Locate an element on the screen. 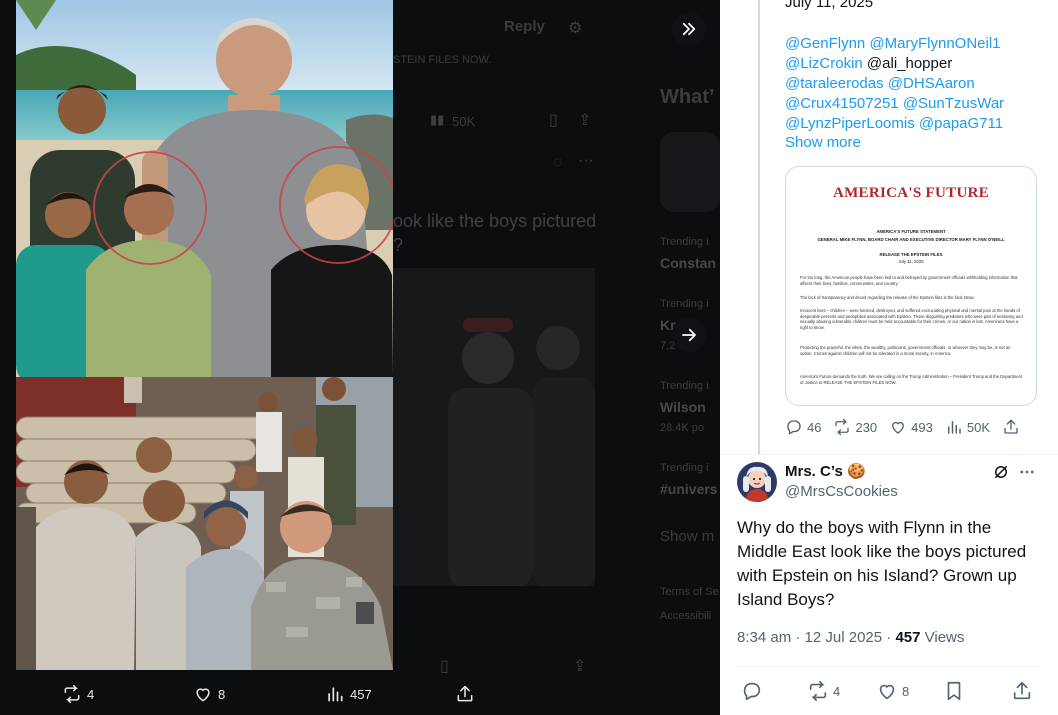 This screenshot has height=715, width=1058. thread-line is located at coordinates (759, 227).